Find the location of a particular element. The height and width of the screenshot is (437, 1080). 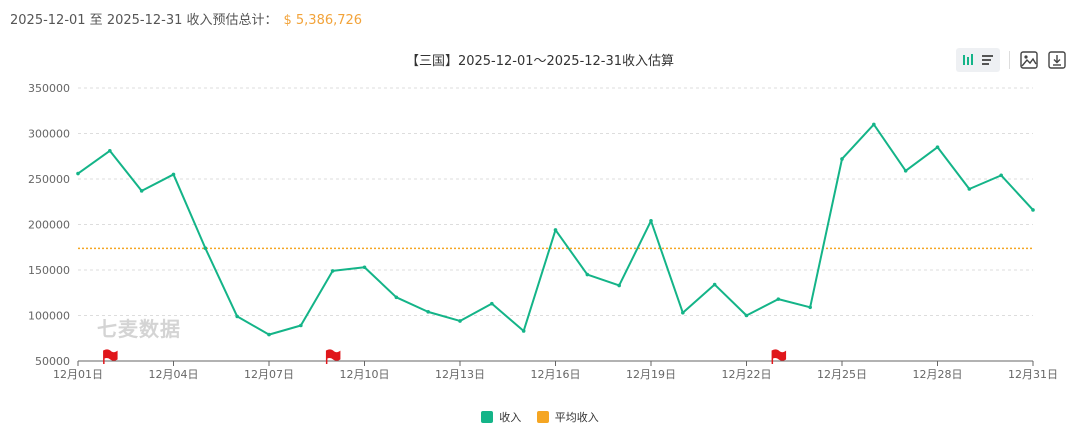

x-tick-label: 12月19日 is located at coordinates (651, 374).